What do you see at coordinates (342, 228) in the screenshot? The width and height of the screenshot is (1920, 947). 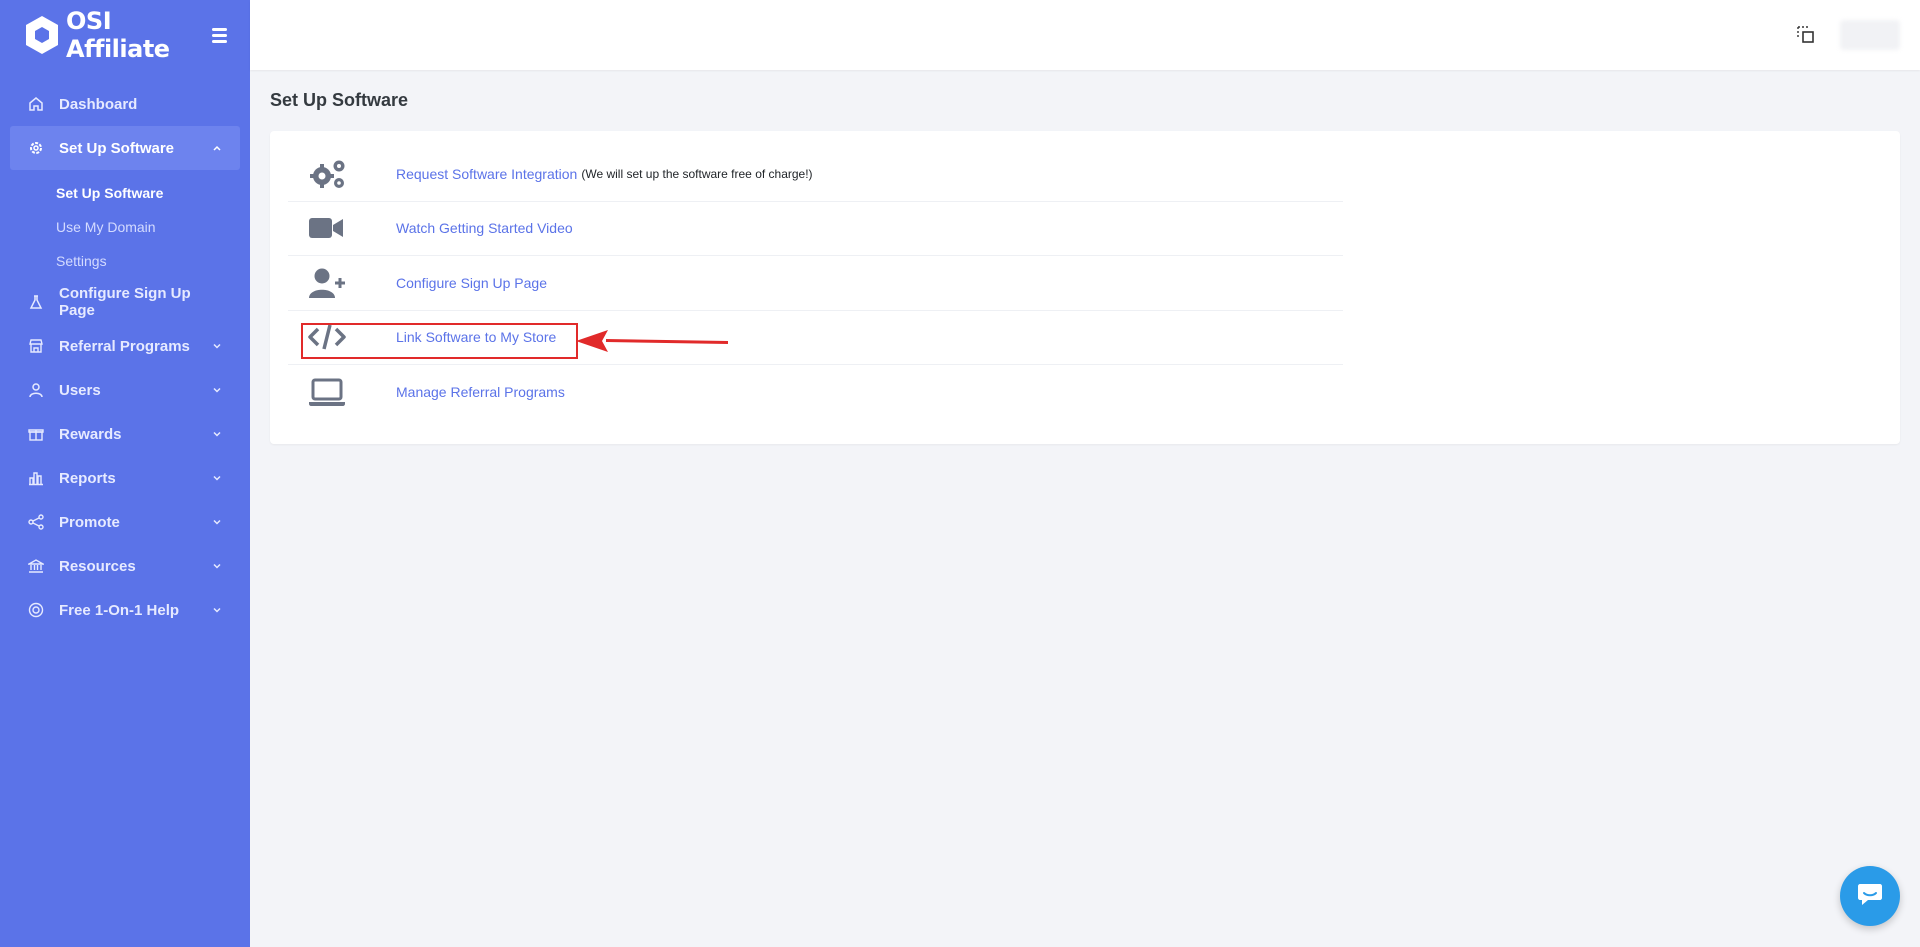 I see `video-camera-icon` at bounding box center [342, 228].